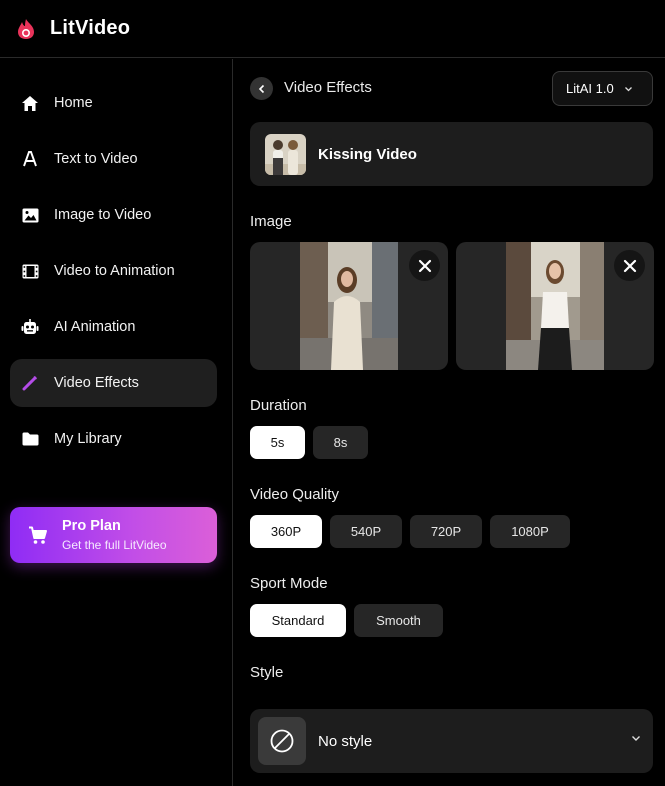 The image size is (665, 786). I want to click on wand-icon, so click(30, 383).